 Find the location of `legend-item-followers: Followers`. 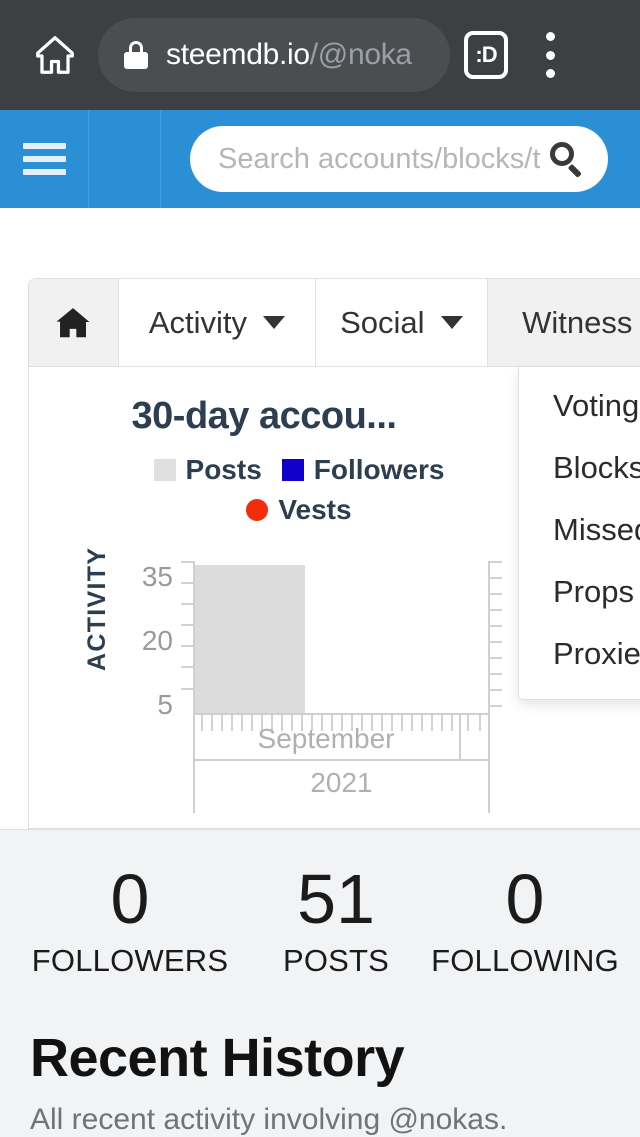

legend-item-followers: Followers is located at coordinates (363, 470).